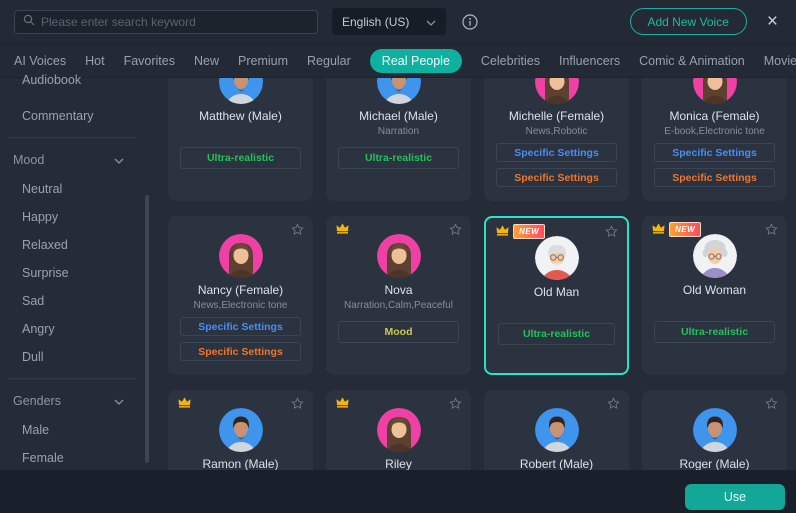 This screenshot has width=796, height=513. I want to click on search-input, so click(175, 21).